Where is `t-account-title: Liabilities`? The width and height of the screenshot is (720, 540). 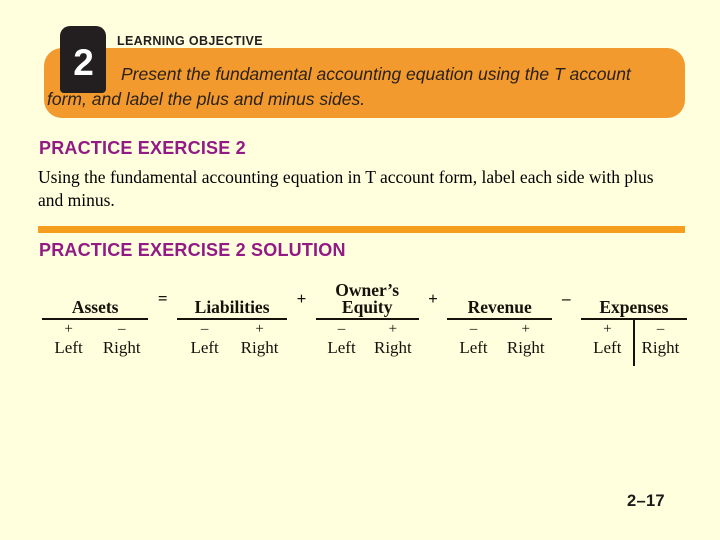 t-account-title: Liabilities is located at coordinates (232, 300).